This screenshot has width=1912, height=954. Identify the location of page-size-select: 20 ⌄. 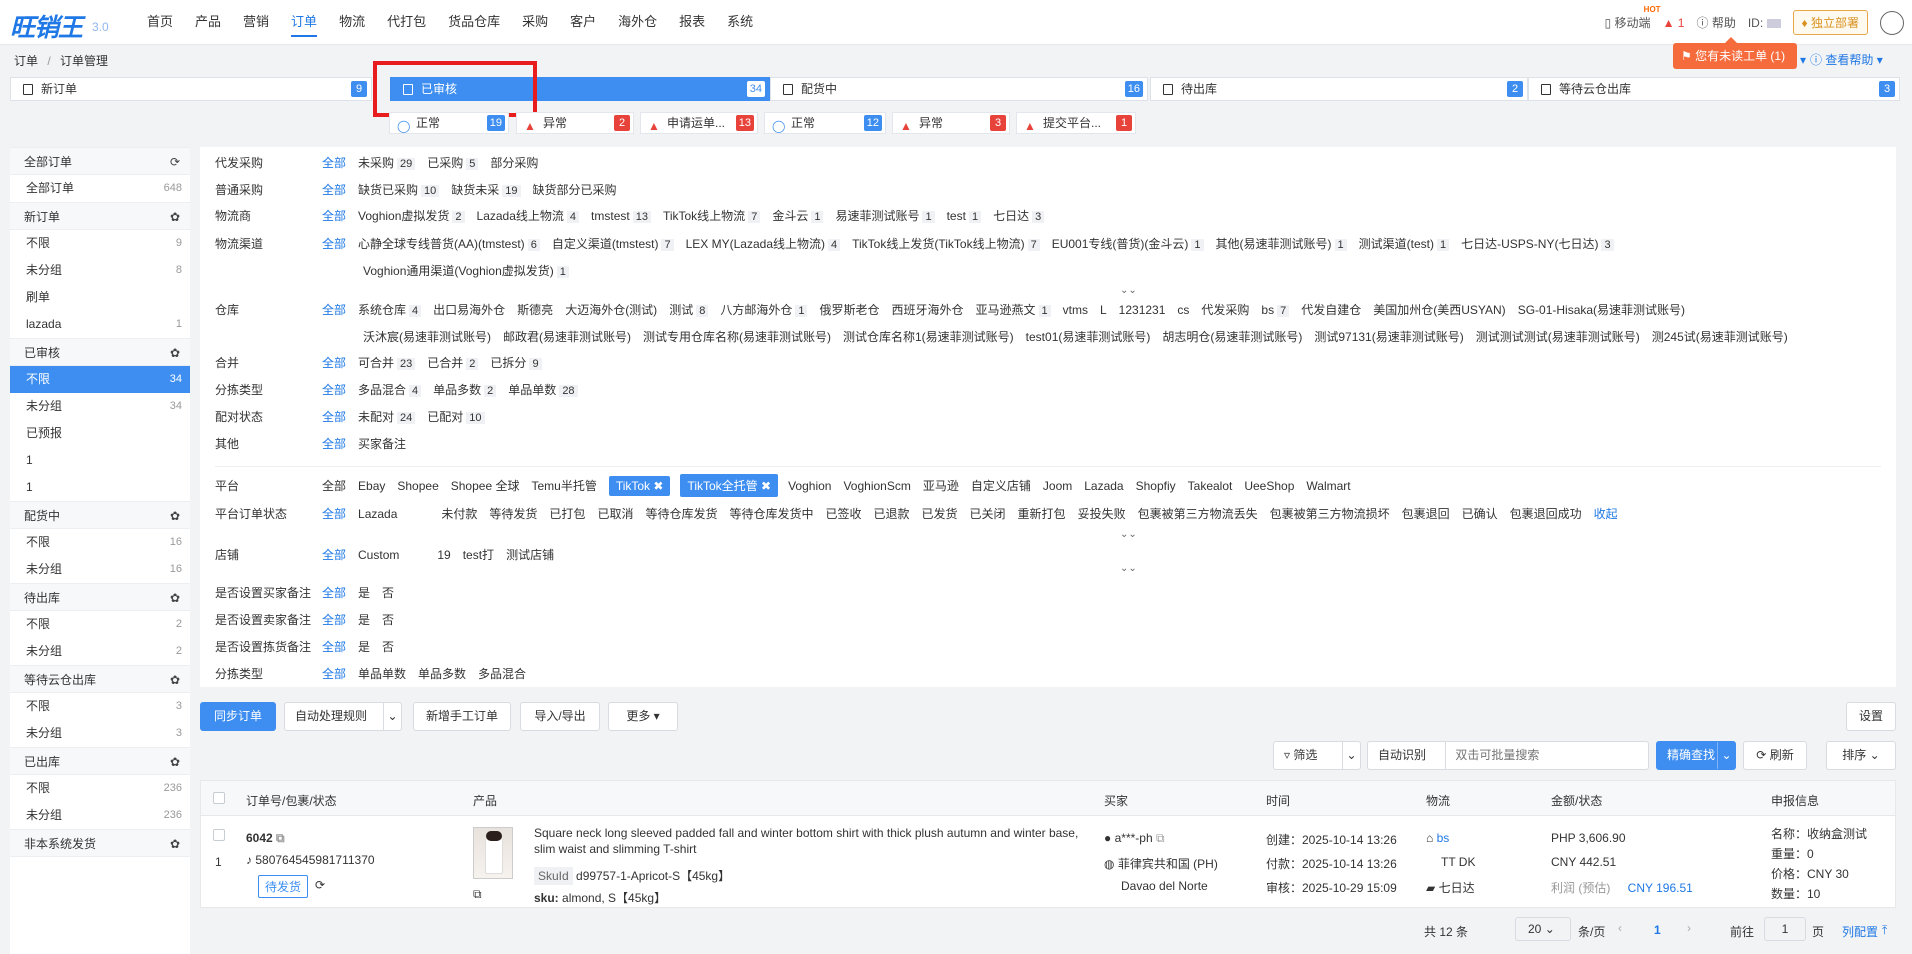
(1543, 929).